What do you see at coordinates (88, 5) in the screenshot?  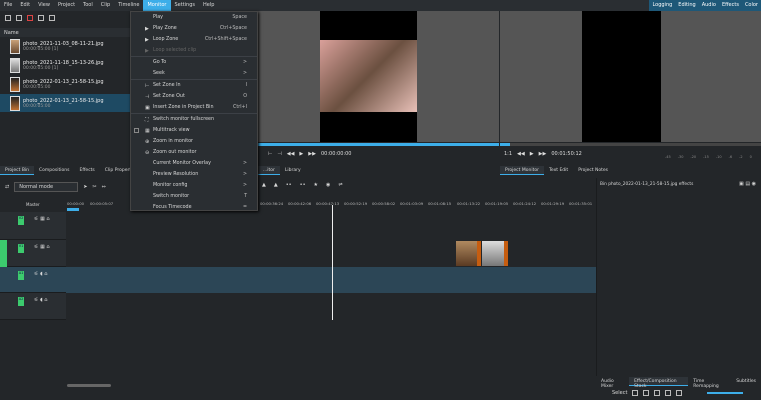 I see `menu-tool: Tool` at bounding box center [88, 5].